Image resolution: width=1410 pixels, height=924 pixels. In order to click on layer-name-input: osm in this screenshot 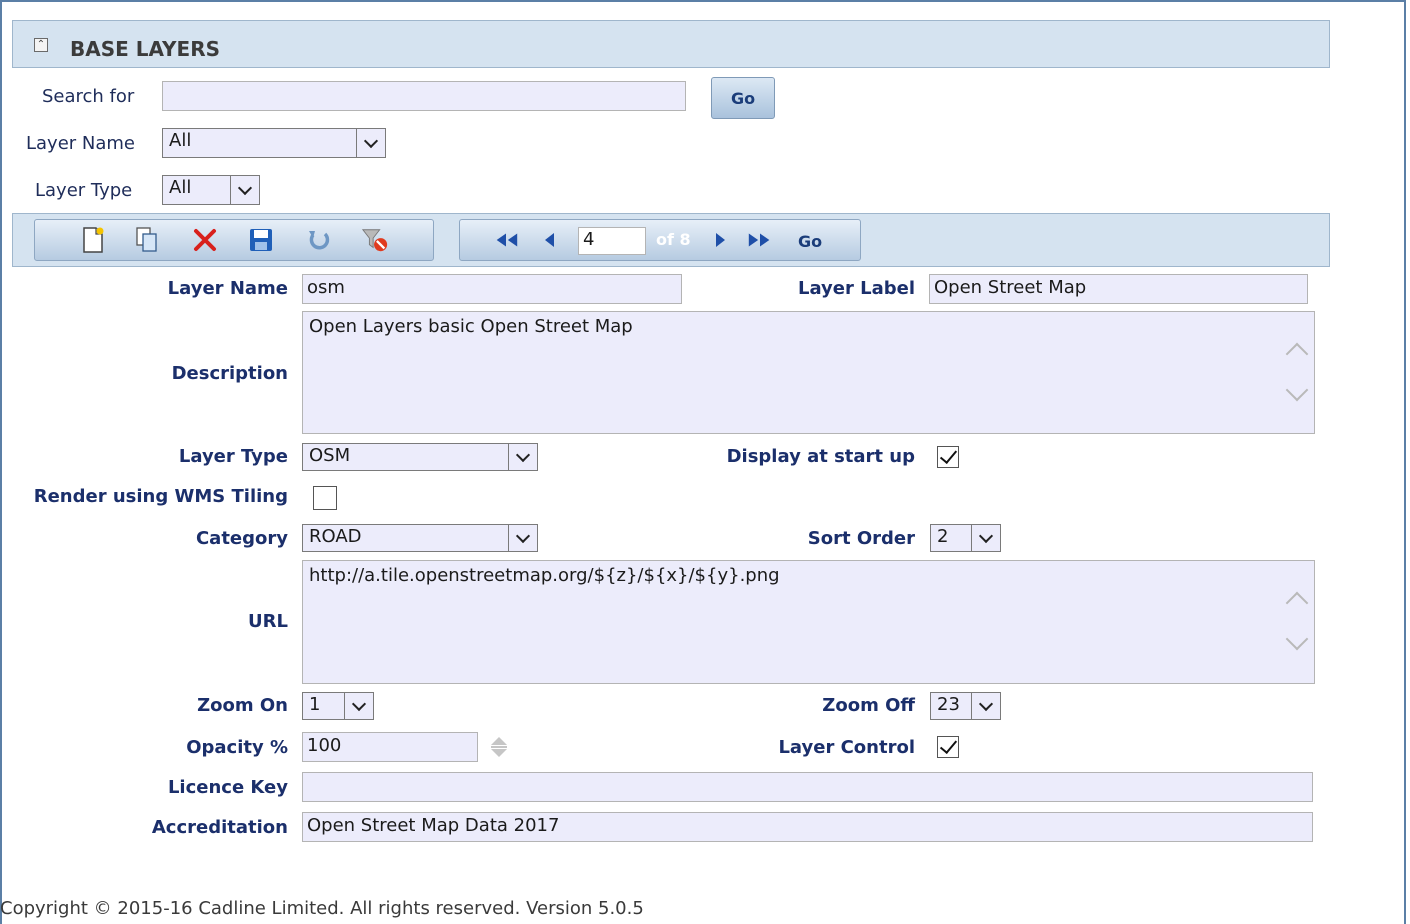, I will do `click(492, 289)`.